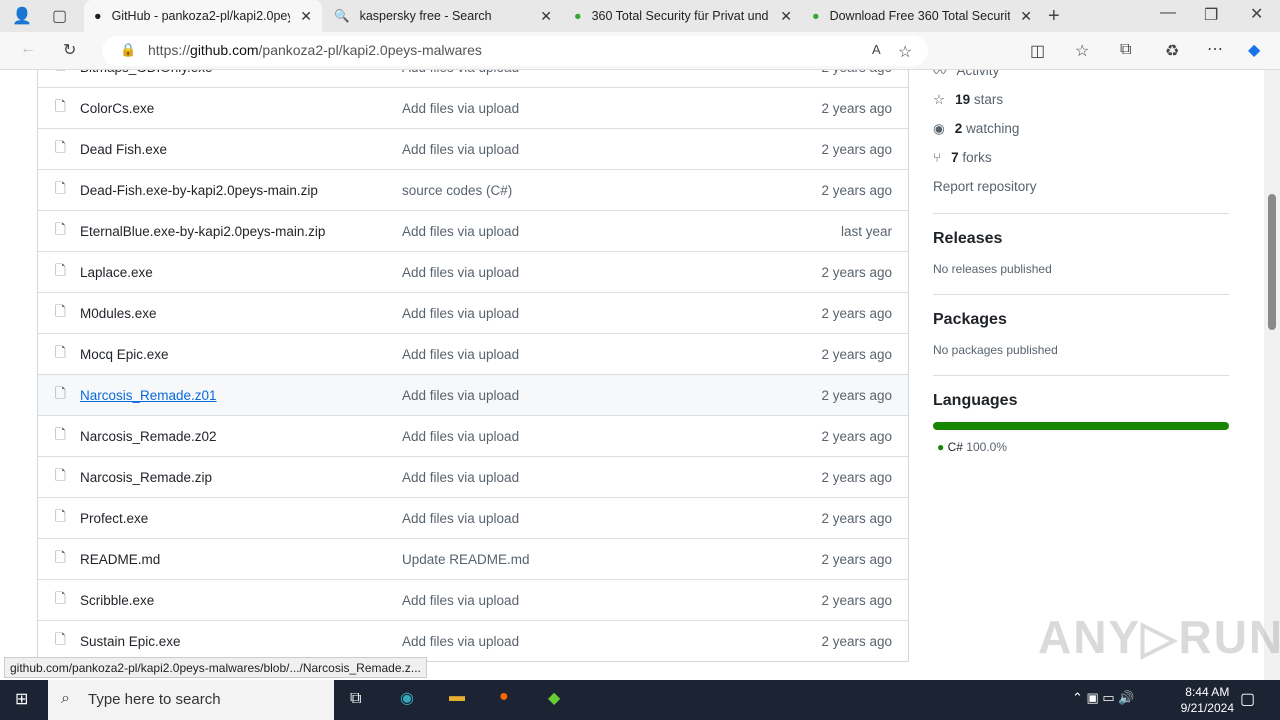 Image resolution: width=1280 pixels, height=720 pixels. I want to click on file-name-link: Profect.exe, so click(241, 518).